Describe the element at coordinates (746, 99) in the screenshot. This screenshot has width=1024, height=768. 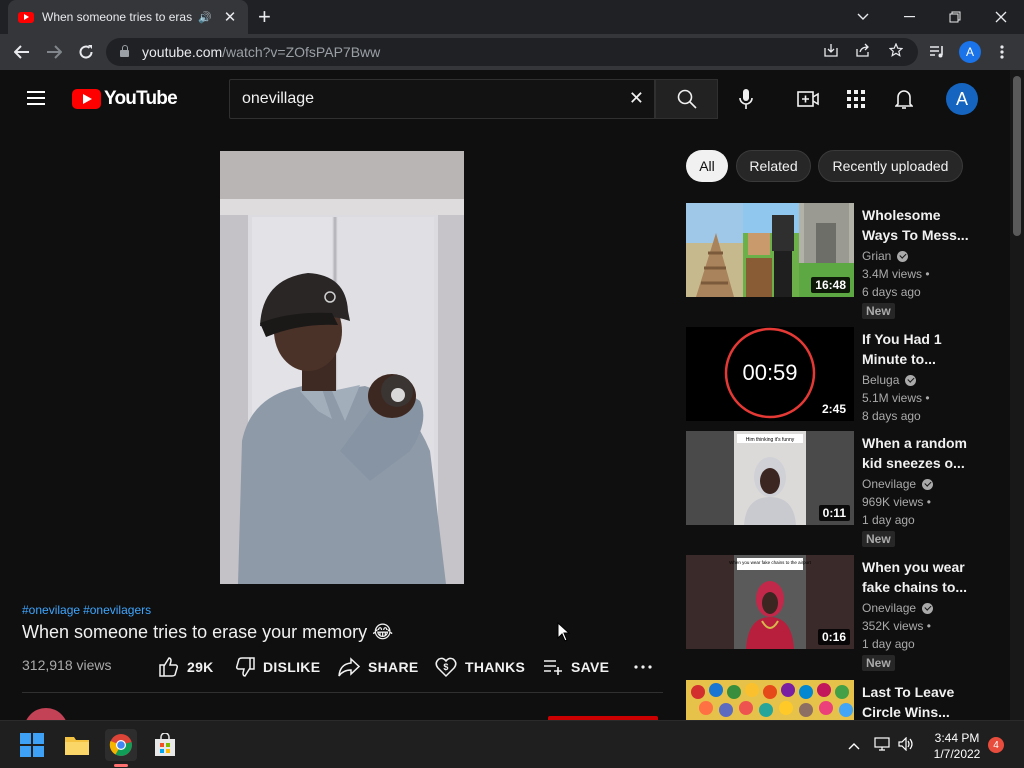
I see `microphone-icon` at that location.